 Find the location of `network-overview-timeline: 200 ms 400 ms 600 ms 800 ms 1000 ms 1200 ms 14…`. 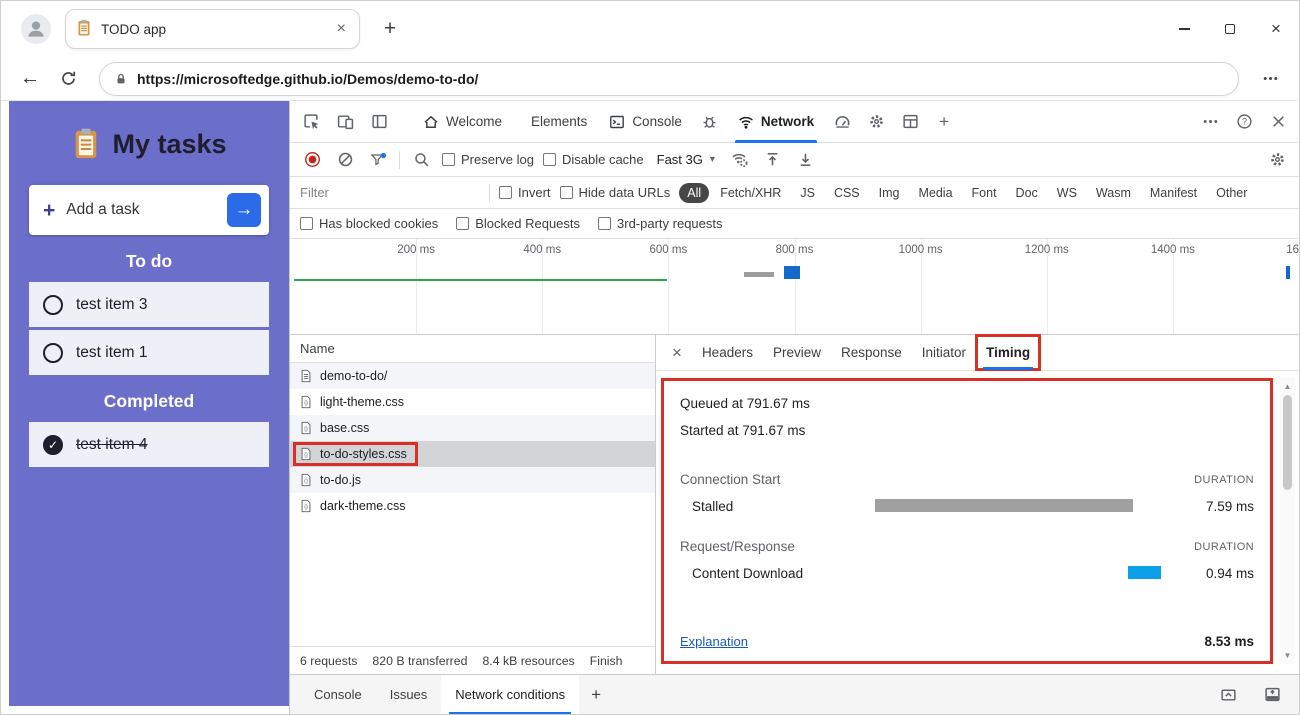

network-overview-timeline: 200 ms 400 ms 600 ms 800 ms 1000 ms 1200 ms 14… is located at coordinates (794, 287).